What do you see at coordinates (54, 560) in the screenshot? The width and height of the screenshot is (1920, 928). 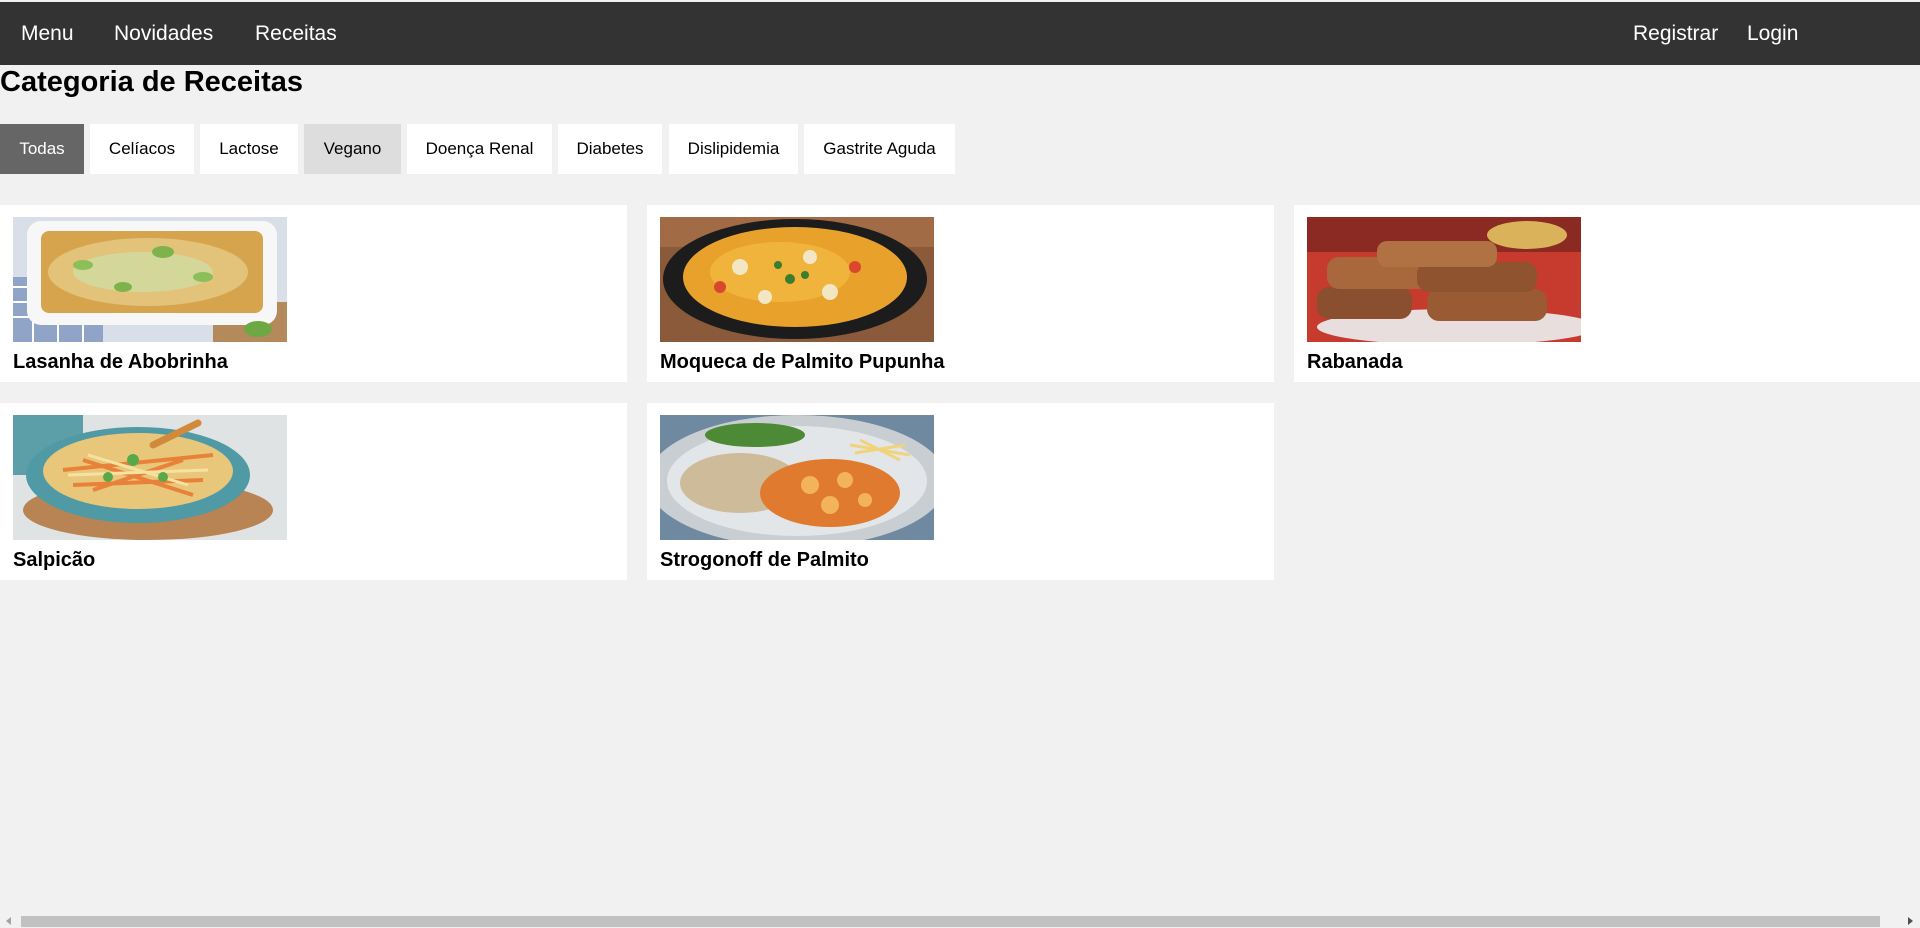 I see `recipe-title: Salpicão` at bounding box center [54, 560].